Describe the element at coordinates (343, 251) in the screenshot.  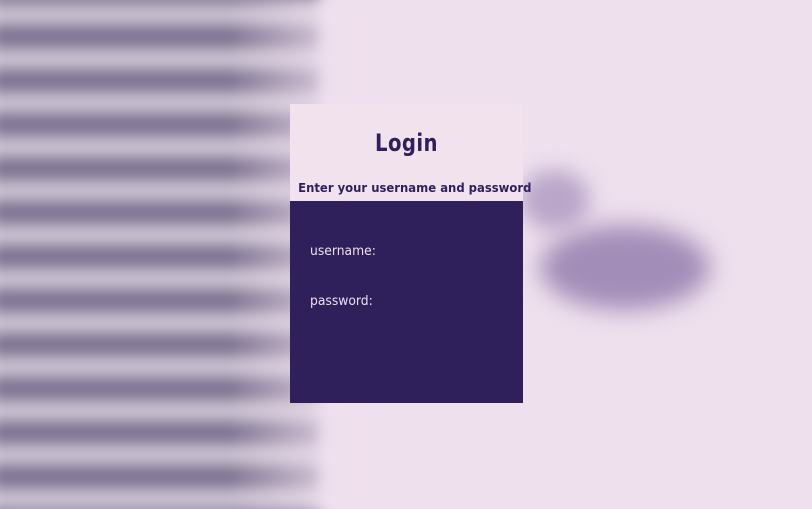
I see `username-label: username:` at that location.